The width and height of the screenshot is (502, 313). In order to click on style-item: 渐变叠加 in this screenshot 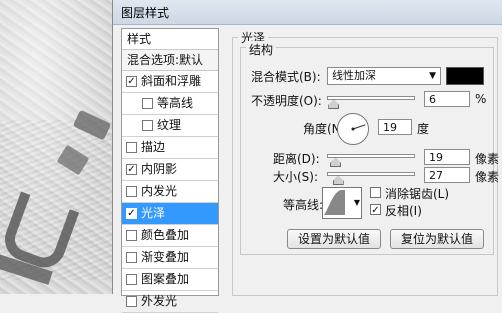, I will do `click(170, 258)`.